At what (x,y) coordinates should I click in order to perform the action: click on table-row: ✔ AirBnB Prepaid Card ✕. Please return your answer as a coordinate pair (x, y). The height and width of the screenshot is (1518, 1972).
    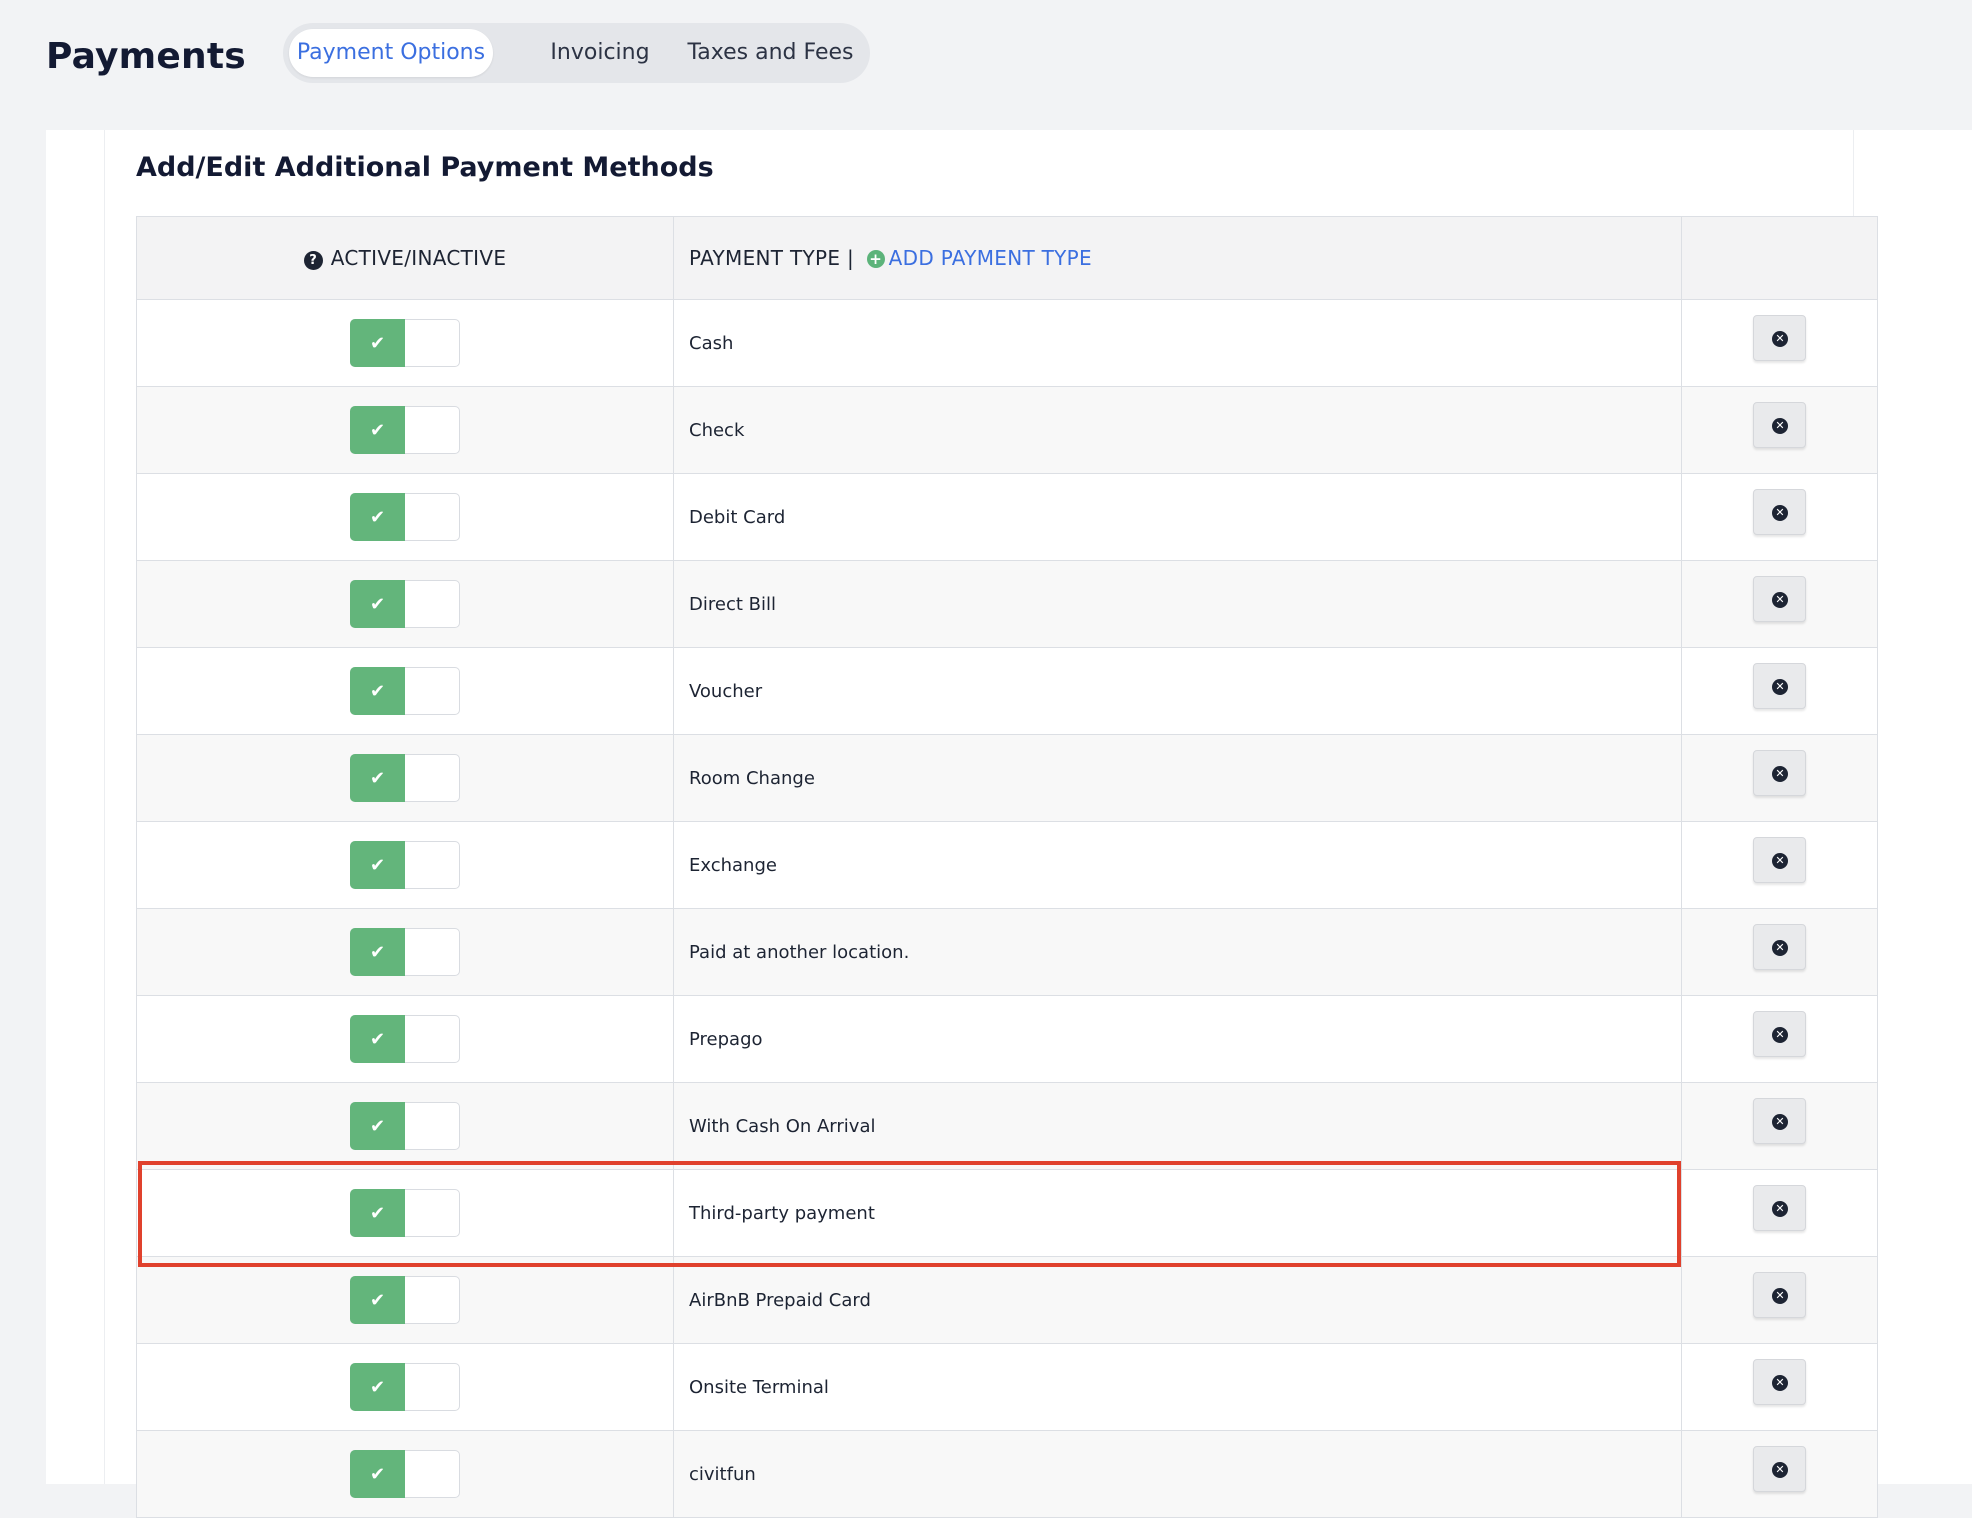
    Looking at the image, I should click on (1007, 1300).